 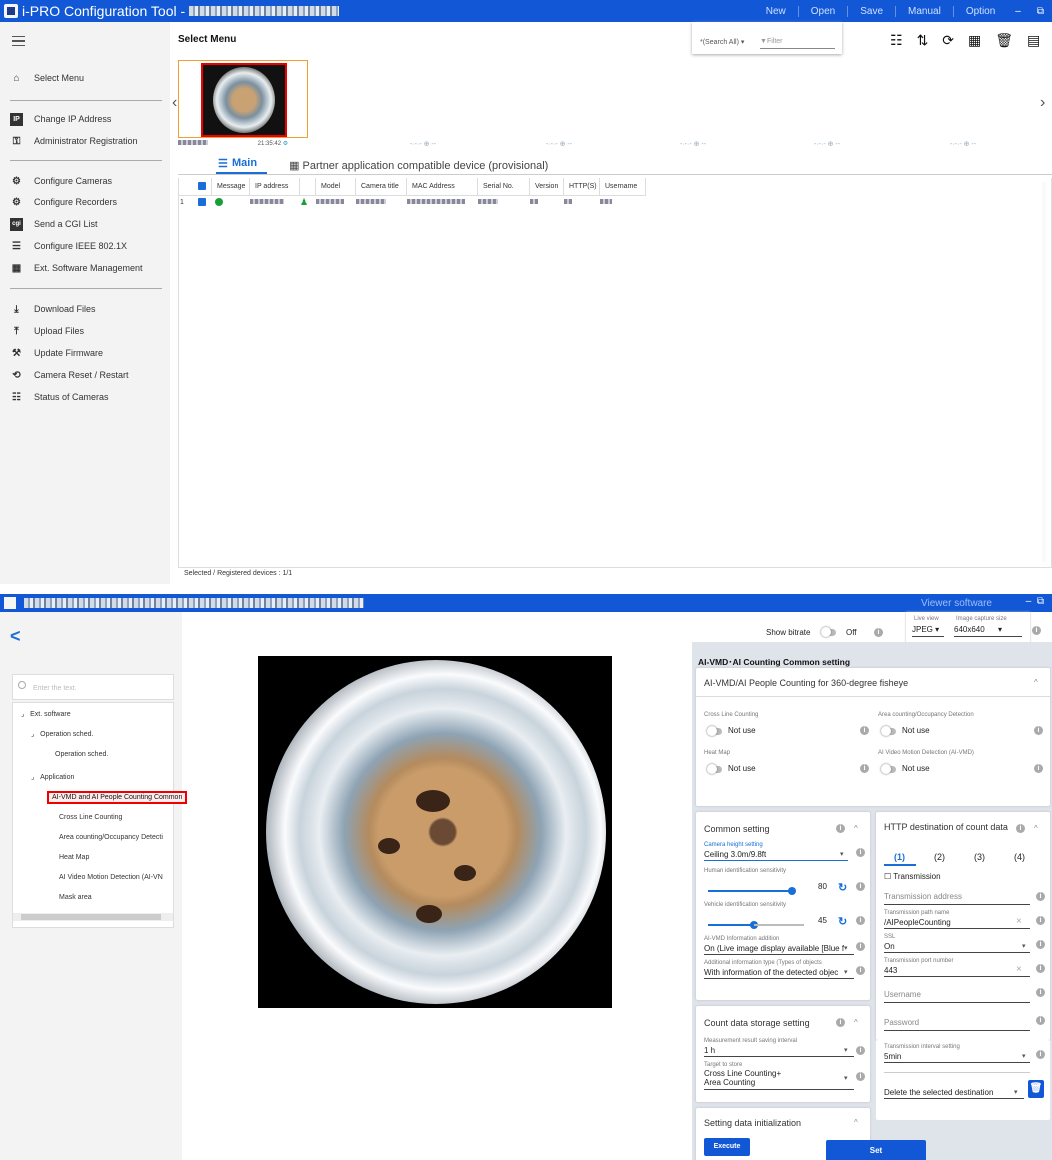 What do you see at coordinates (888, 731) in the screenshot?
I see `area-counting-toggle` at bounding box center [888, 731].